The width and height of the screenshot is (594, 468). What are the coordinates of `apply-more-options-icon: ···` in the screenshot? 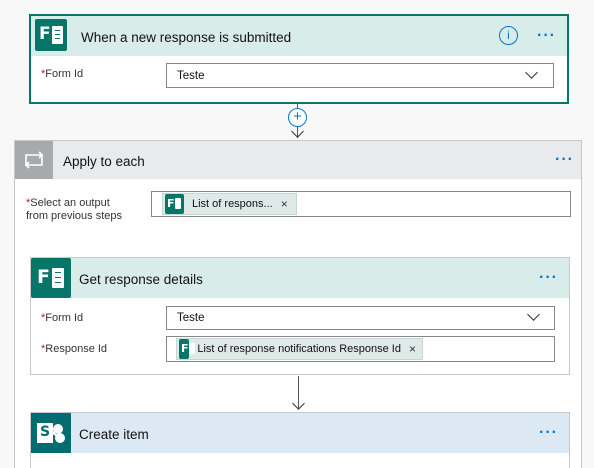 It's located at (564, 160).